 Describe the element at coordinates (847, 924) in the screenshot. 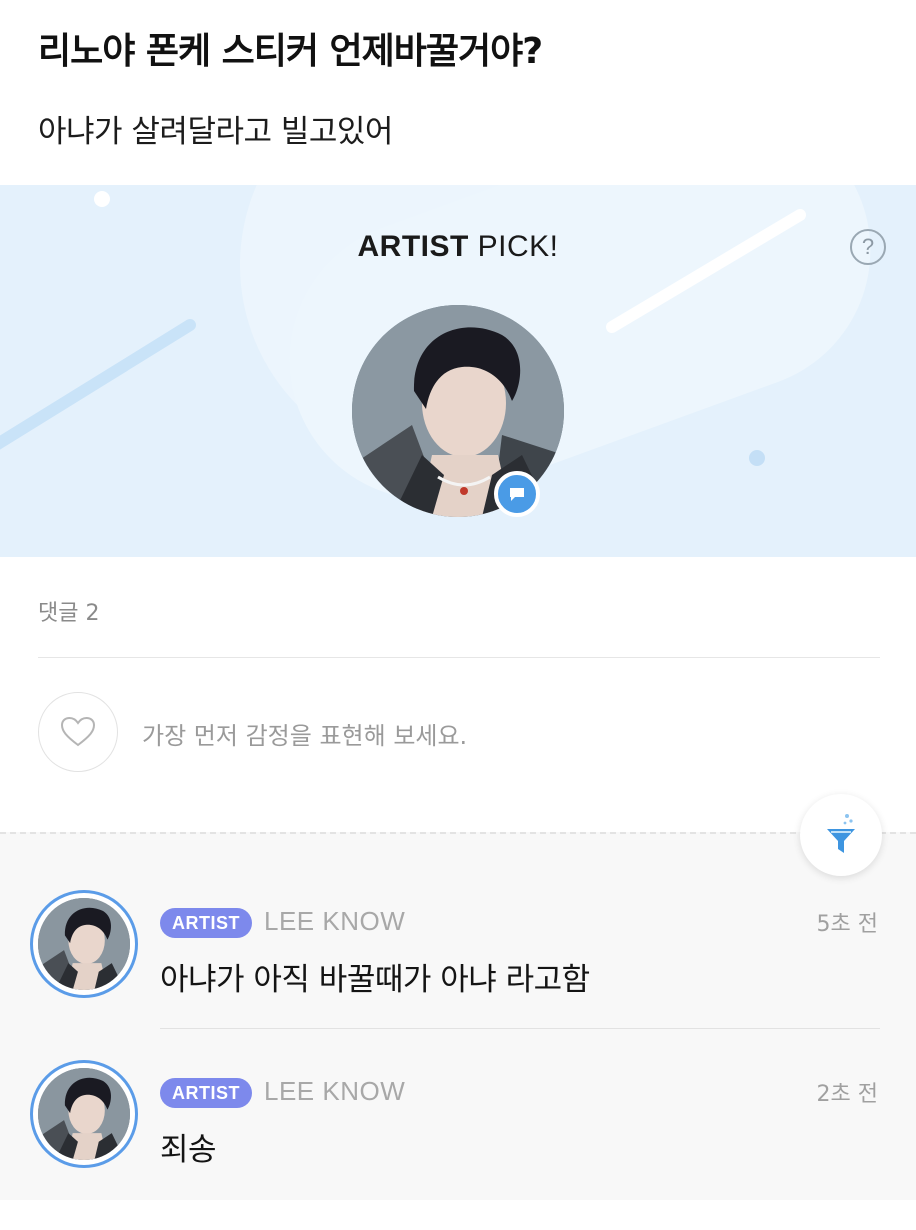

I see `comment-time: 5초 전` at that location.